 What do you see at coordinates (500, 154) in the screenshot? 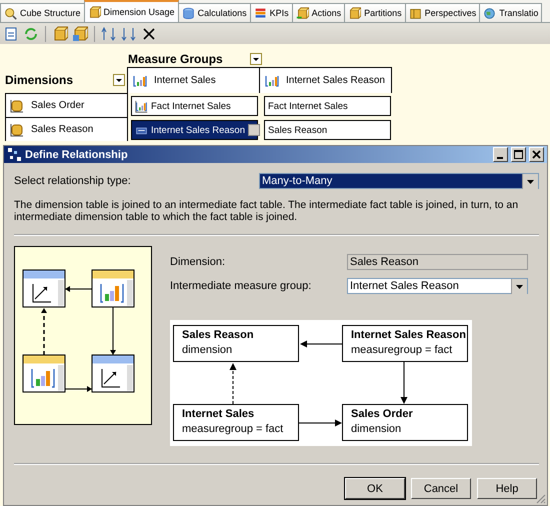
I see `minimize-icon` at bounding box center [500, 154].